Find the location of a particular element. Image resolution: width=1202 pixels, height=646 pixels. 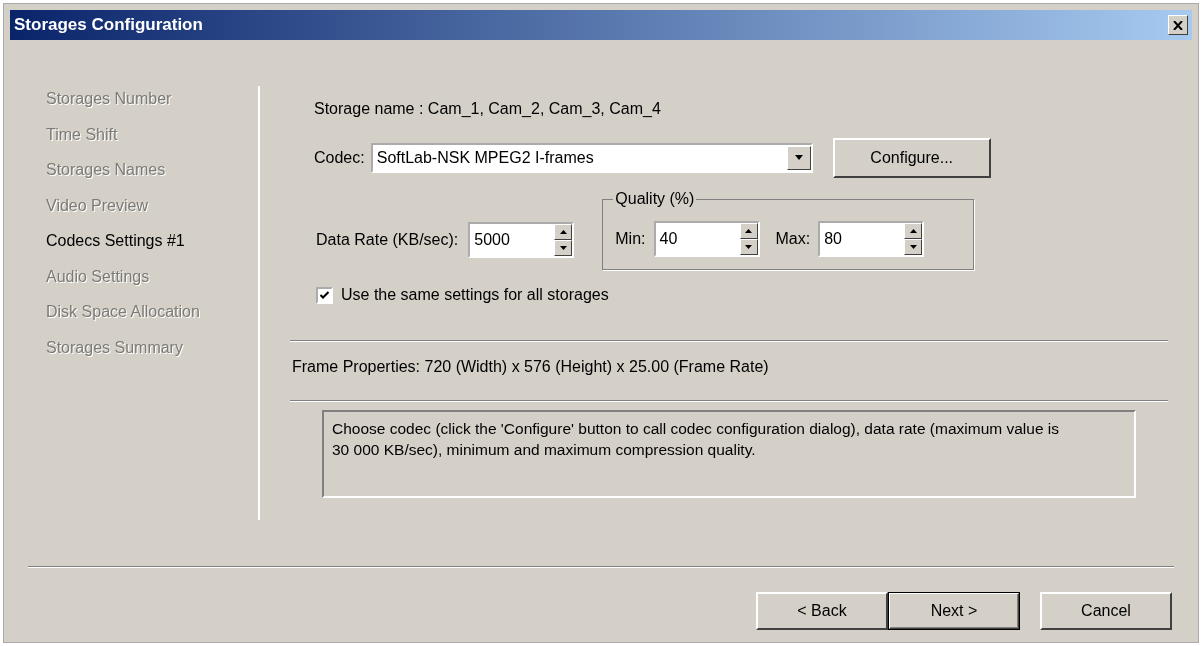

frame-properties-text: Frame Properties: 720 (Width) x 576 (Height) x 25.00 (Frame Rate) is located at coordinates (531, 367).